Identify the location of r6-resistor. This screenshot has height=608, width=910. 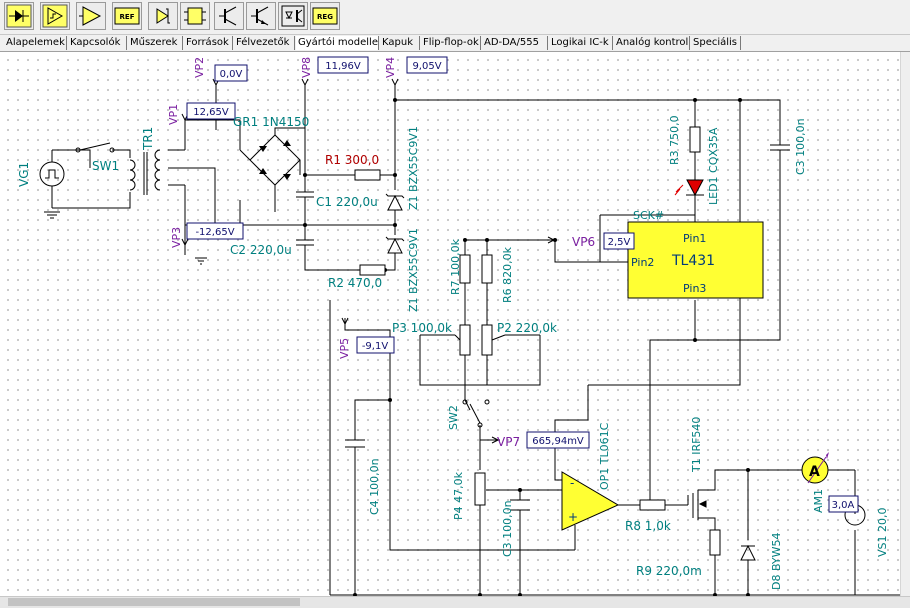
(487, 269).